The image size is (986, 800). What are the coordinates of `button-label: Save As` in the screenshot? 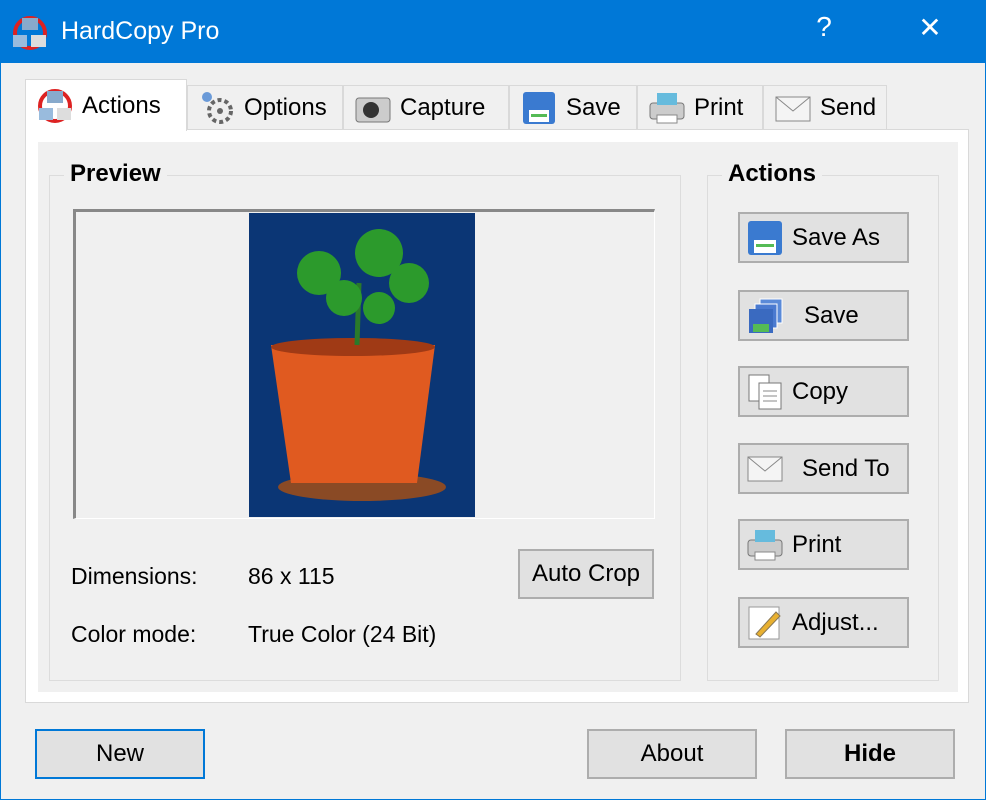 It's located at (836, 237).